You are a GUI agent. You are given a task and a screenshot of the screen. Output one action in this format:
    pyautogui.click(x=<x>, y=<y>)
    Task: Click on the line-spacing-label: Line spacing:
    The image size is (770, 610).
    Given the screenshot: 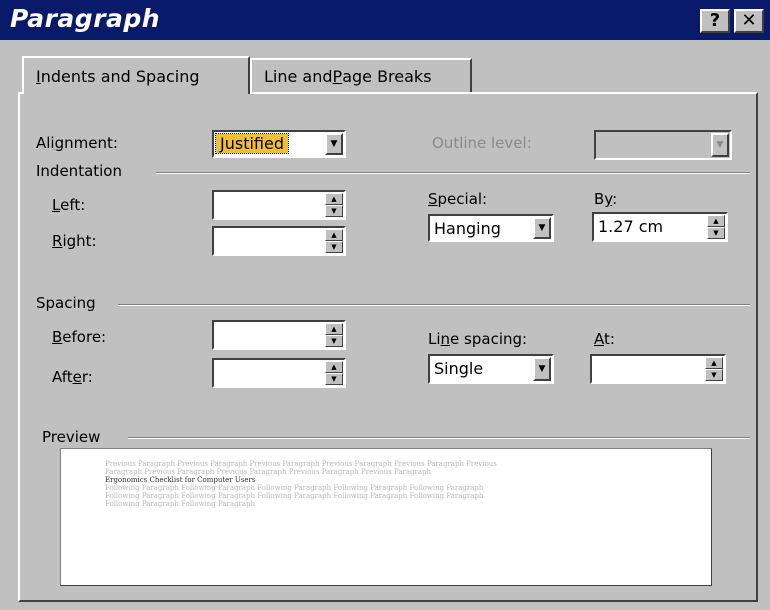 What is the action you would take?
    pyautogui.click(x=478, y=339)
    